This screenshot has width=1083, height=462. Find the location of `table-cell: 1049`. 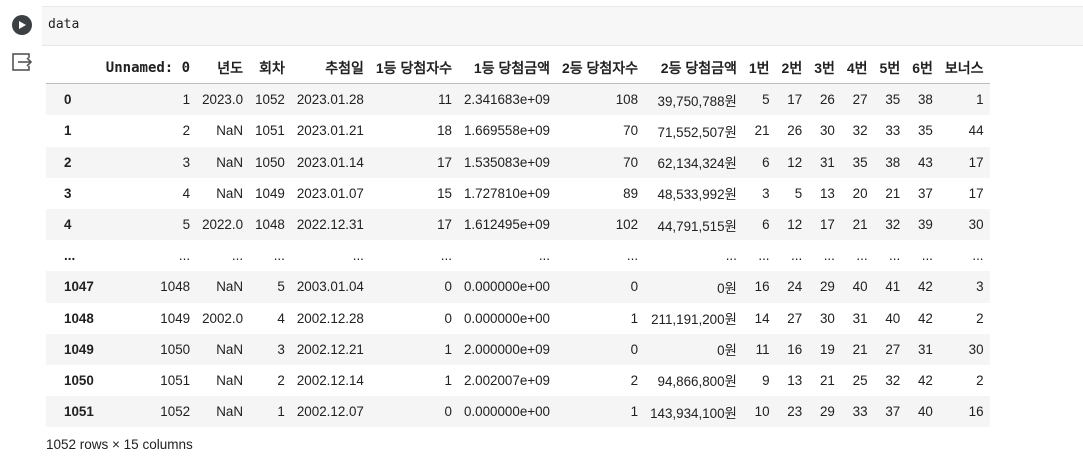

table-cell: 1049 is located at coordinates (270, 193).